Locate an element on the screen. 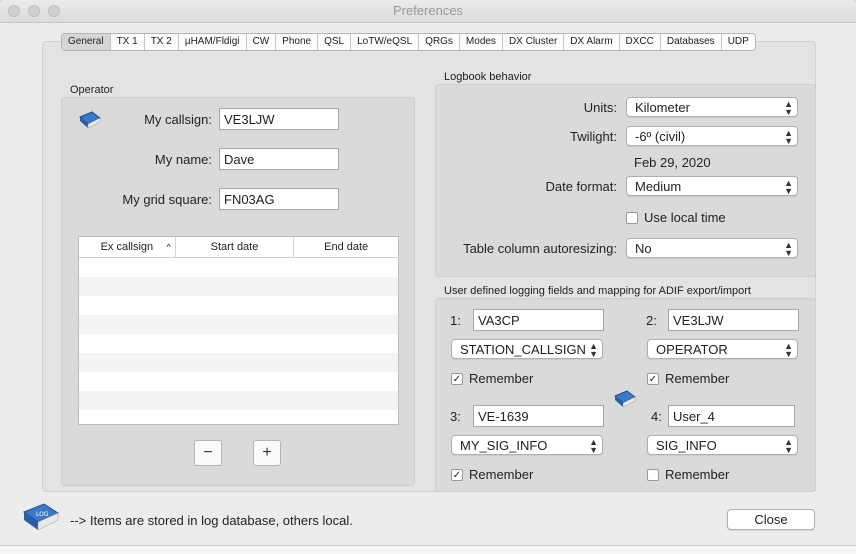 The image size is (856, 554). field-4-remember-checkbox: Remember is located at coordinates (688, 474).